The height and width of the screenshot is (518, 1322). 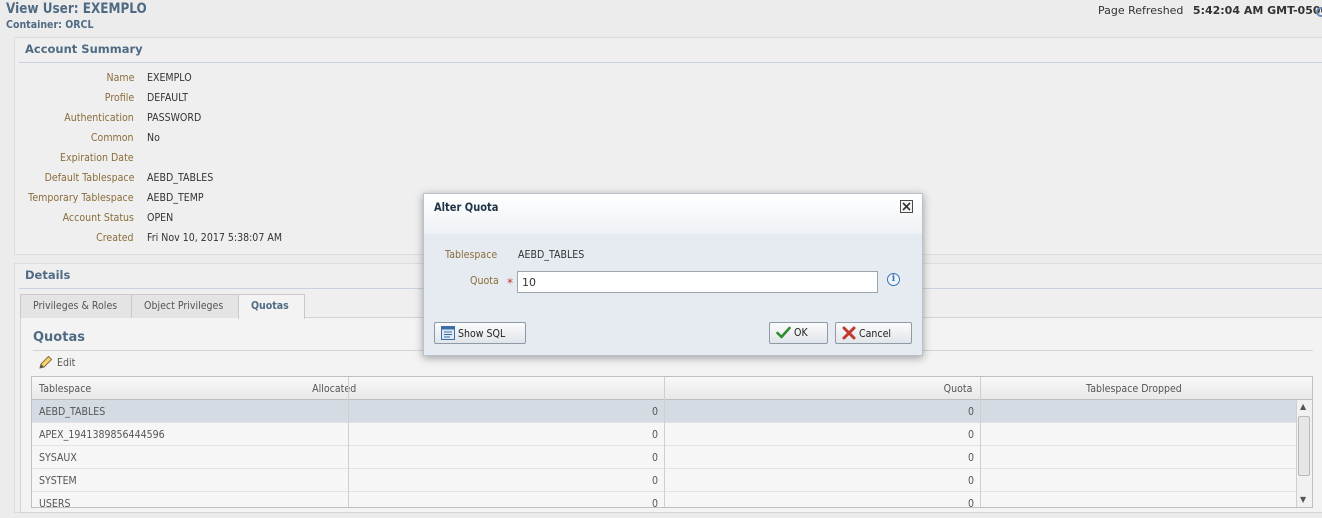 What do you see at coordinates (893, 279) in the screenshot?
I see `info-icon: i` at bounding box center [893, 279].